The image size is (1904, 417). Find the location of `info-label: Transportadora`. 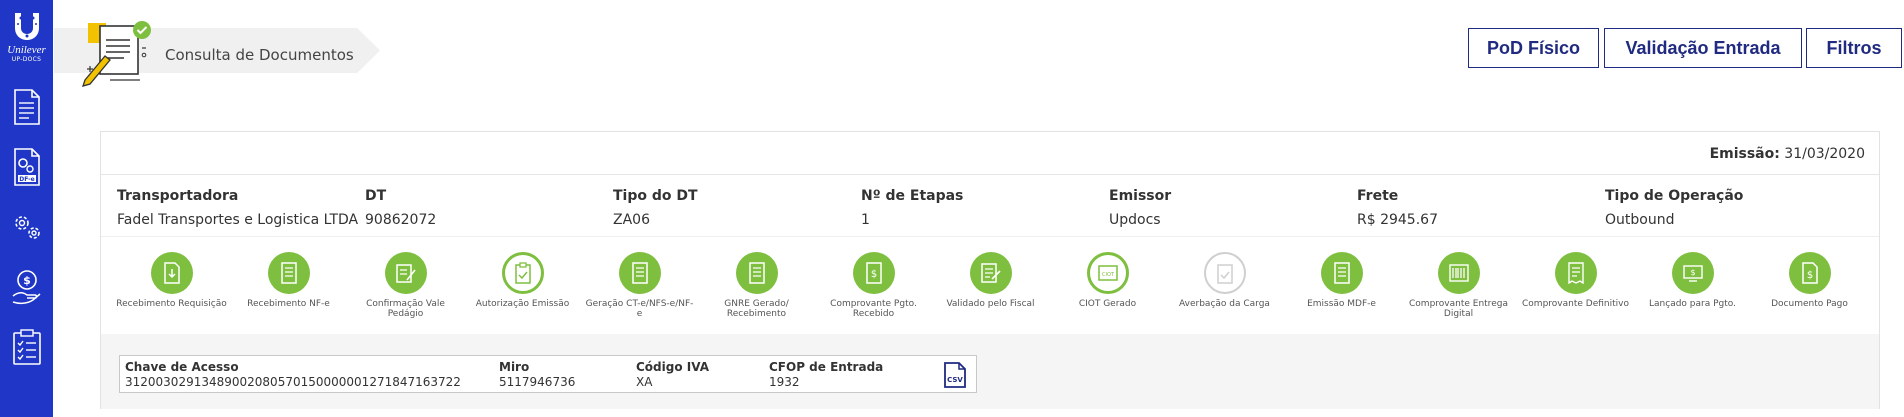

info-label: Transportadora is located at coordinates (178, 196).